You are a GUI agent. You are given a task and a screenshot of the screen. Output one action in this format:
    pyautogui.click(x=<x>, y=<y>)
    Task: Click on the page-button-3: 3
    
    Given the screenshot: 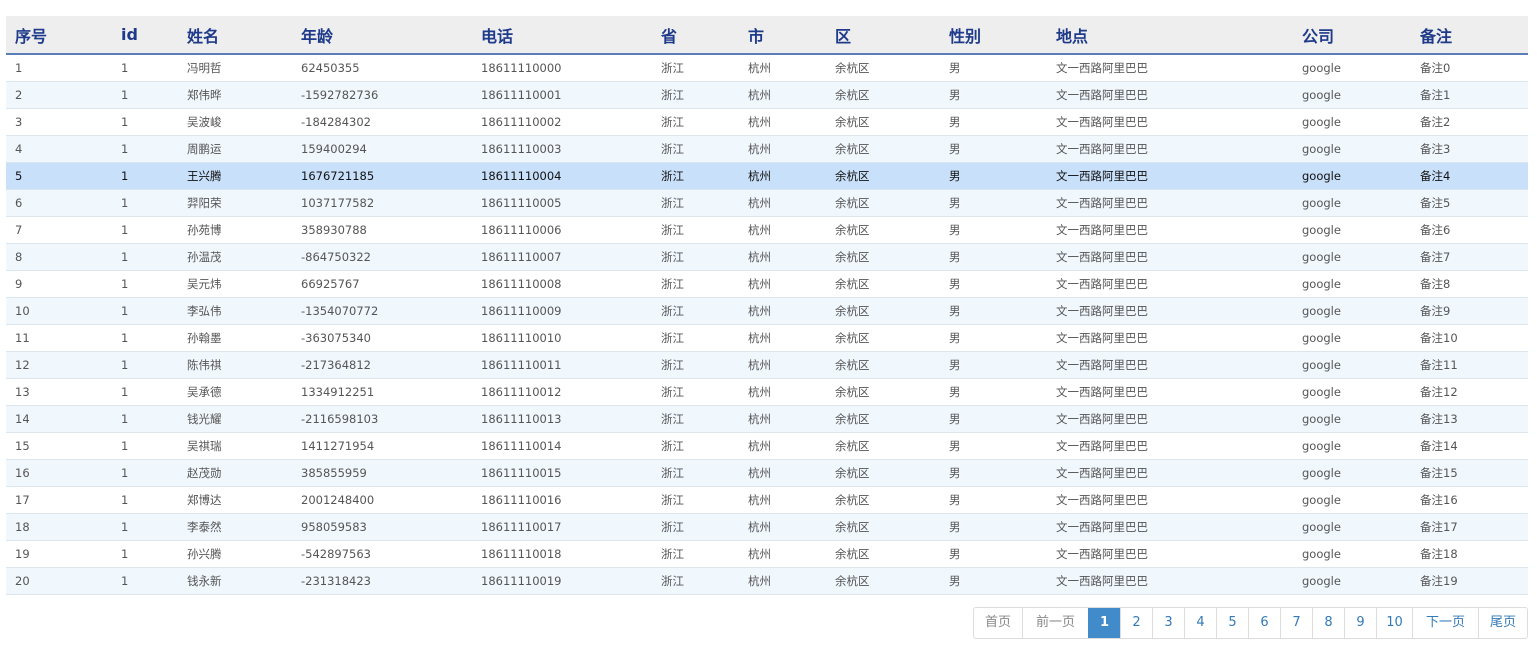 What is the action you would take?
    pyautogui.click(x=1168, y=623)
    